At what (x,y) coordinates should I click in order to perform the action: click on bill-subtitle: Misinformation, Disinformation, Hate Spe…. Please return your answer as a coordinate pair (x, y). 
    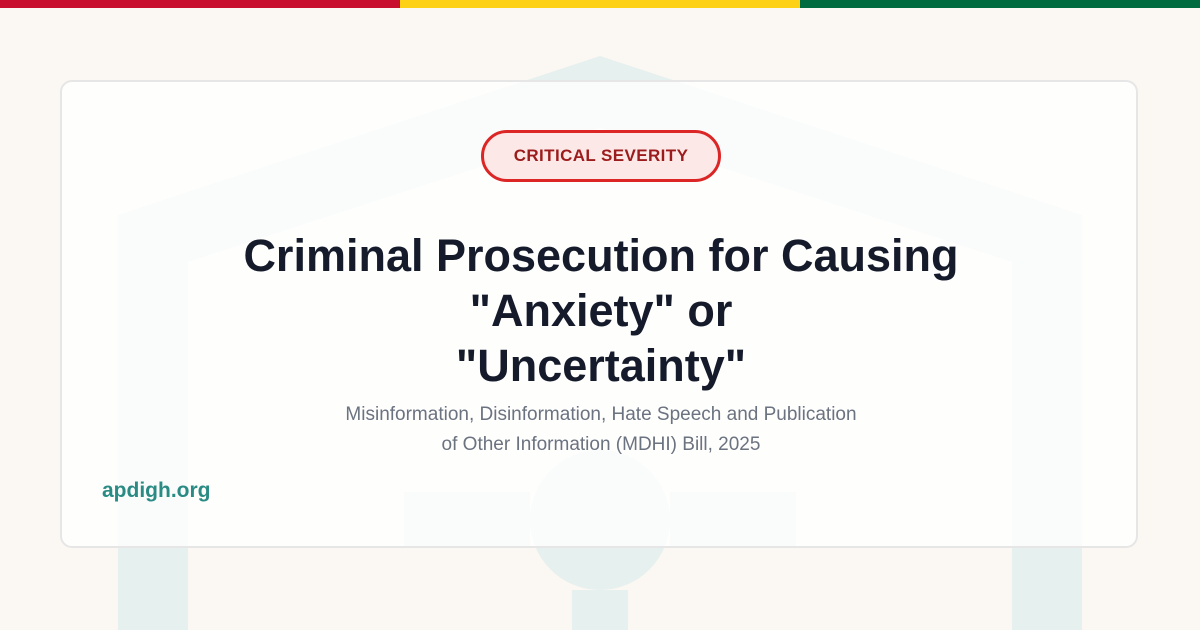
    Looking at the image, I should click on (601, 429).